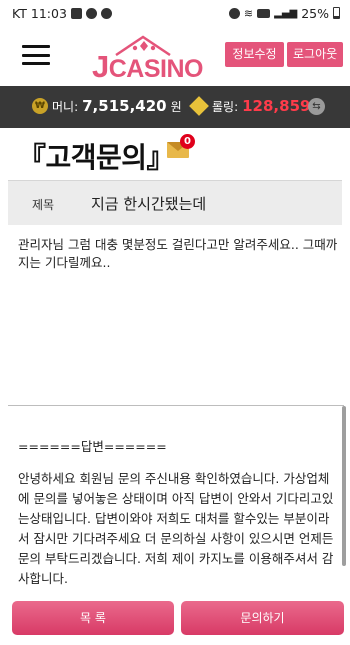 The width and height of the screenshot is (350, 645). What do you see at coordinates (254, 54) in the screenshot?
I see `edit-profile-button: 정보수정` at bounding box center [254, 54].